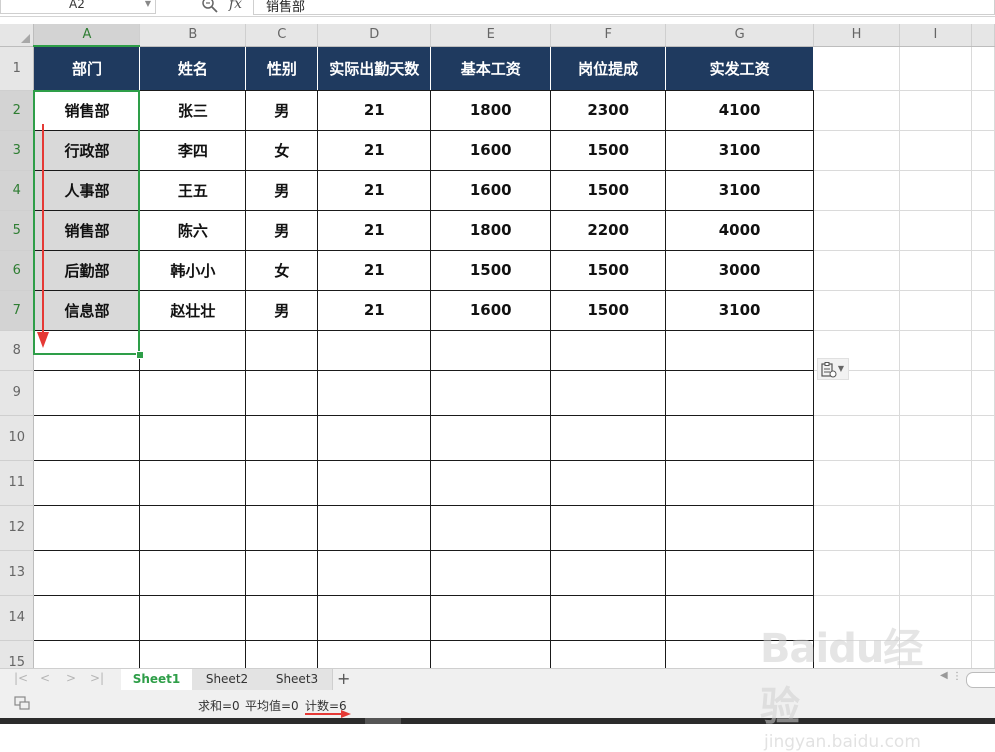 This screenshot has width=995, height=752. I want to click on chevron-down-icon: ▼, so click(148, 4).